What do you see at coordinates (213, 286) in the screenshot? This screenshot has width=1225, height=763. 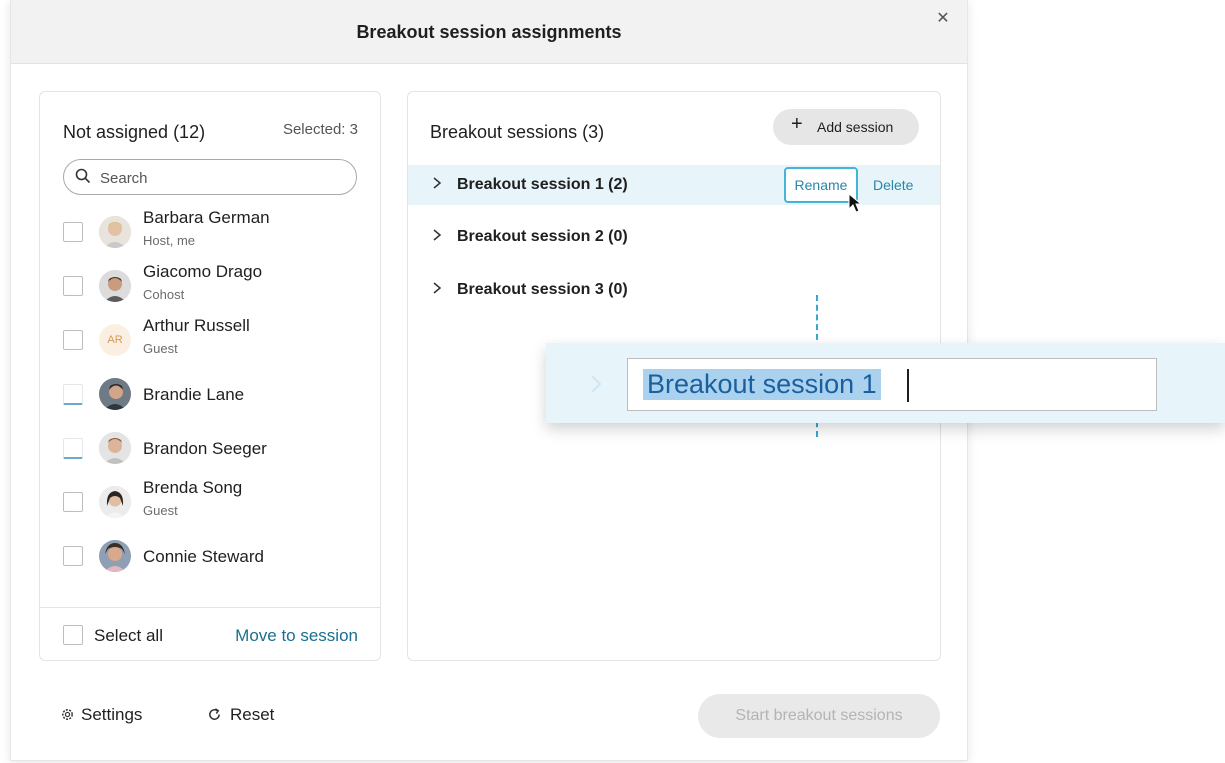 I see `participant-row: Giacomo Drago Cohost` at bounding box center [213, 286].